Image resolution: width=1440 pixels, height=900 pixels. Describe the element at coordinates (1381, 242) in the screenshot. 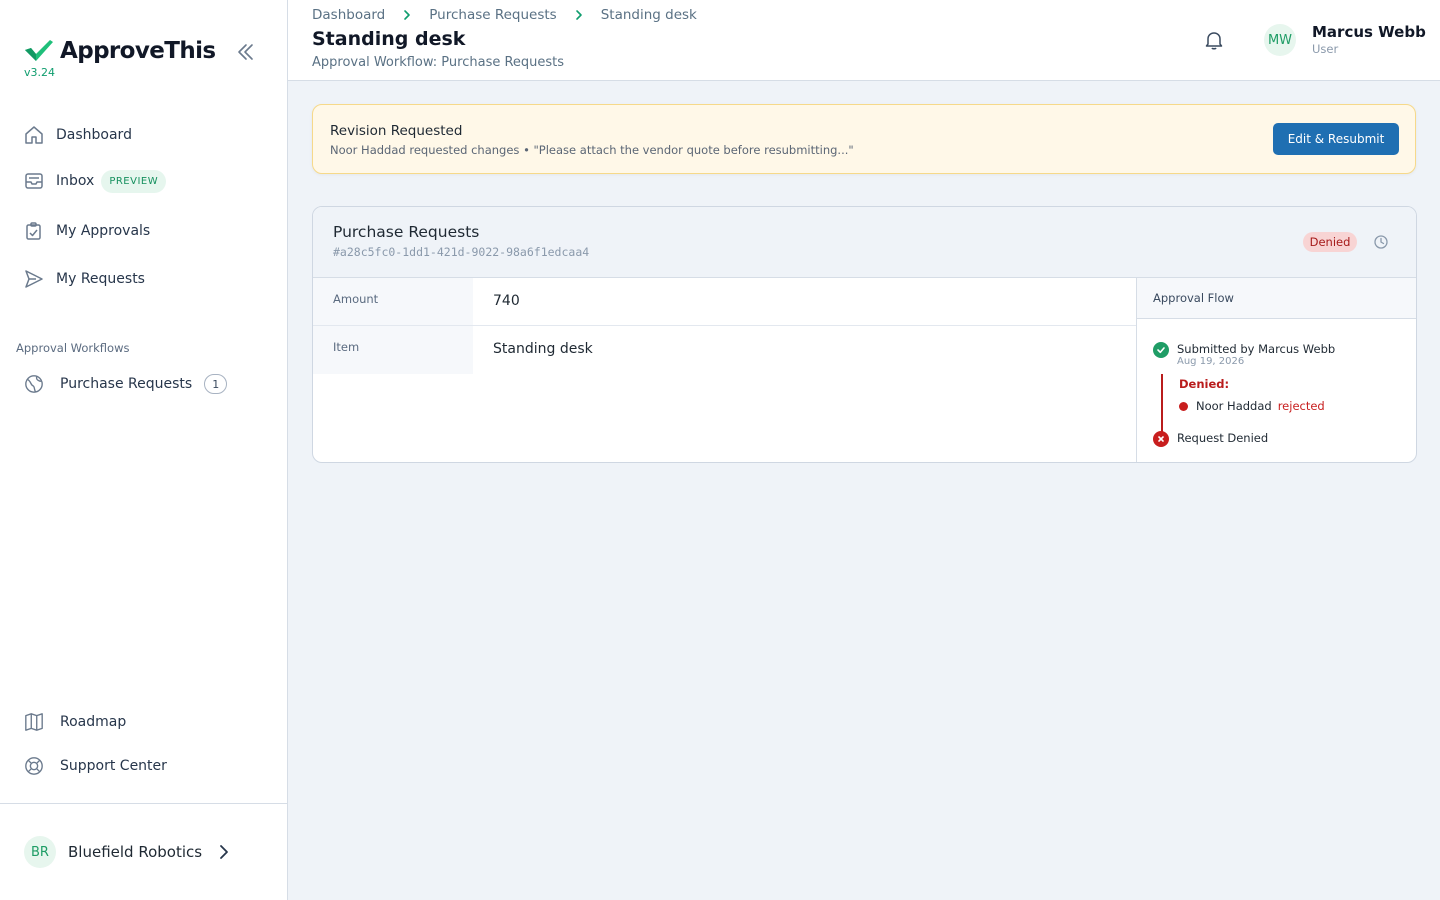

I see `clock-history-icon` at that location.